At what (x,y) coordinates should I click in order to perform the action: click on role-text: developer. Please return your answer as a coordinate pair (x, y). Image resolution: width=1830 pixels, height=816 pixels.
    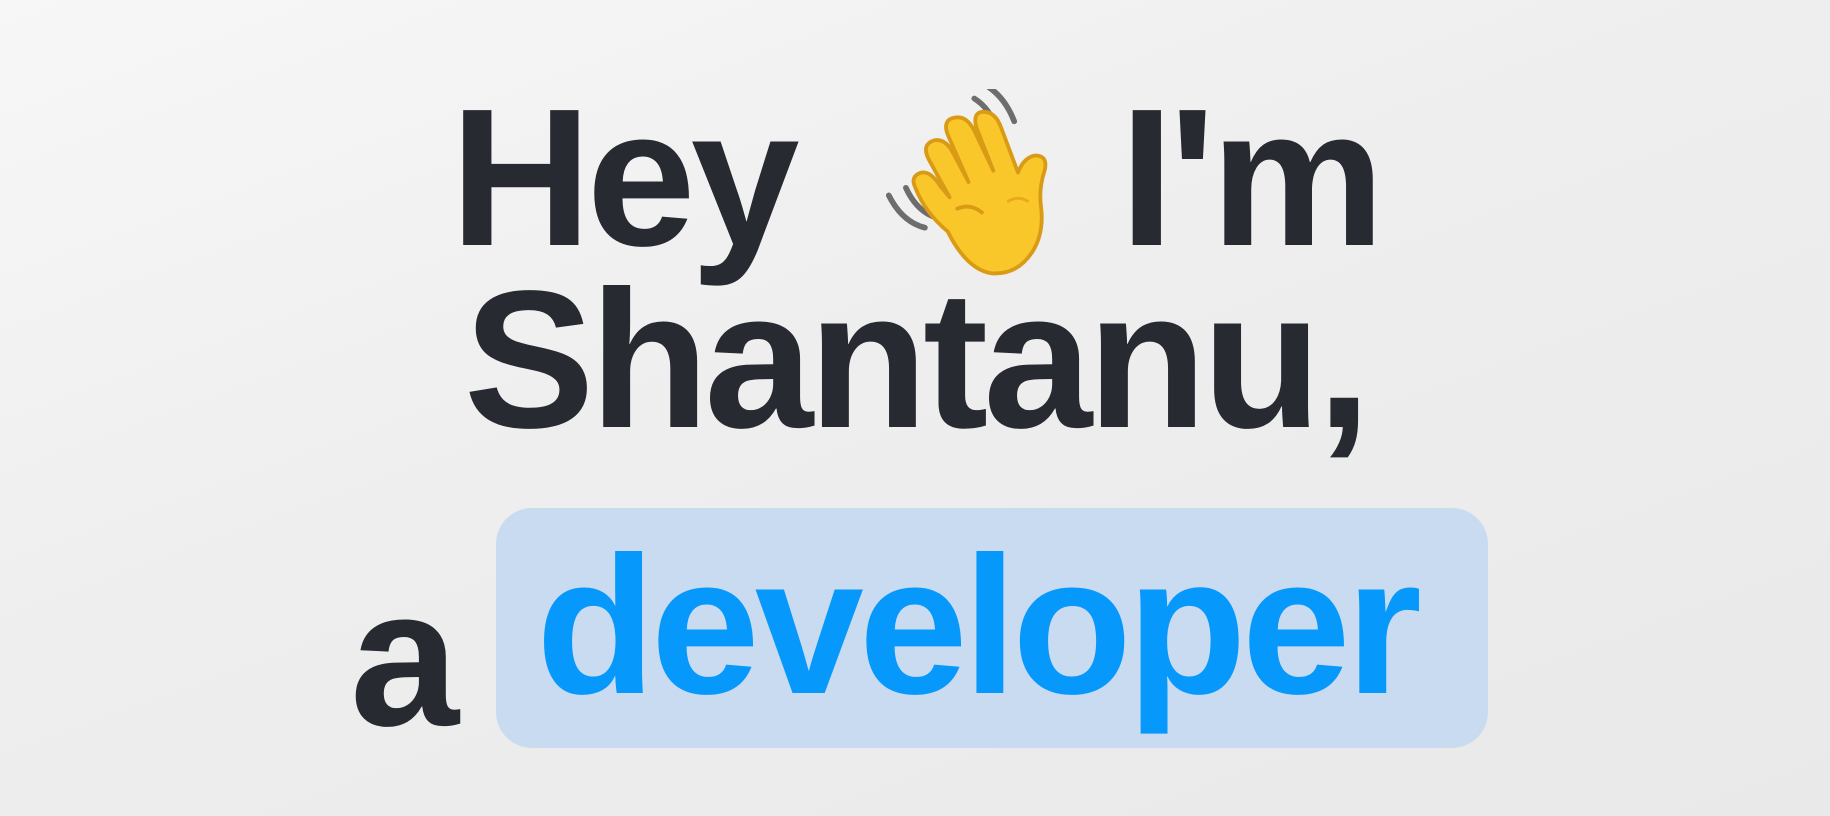
    Looking at the image, I should click on (979, 625).